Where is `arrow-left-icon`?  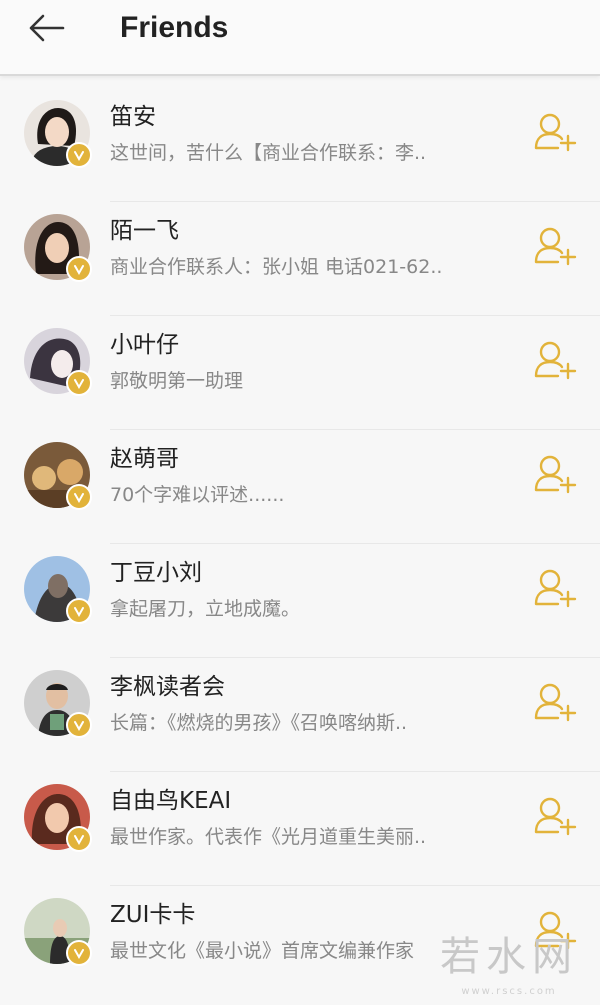 arrow-left-icon is located at coordinates (47, 28).